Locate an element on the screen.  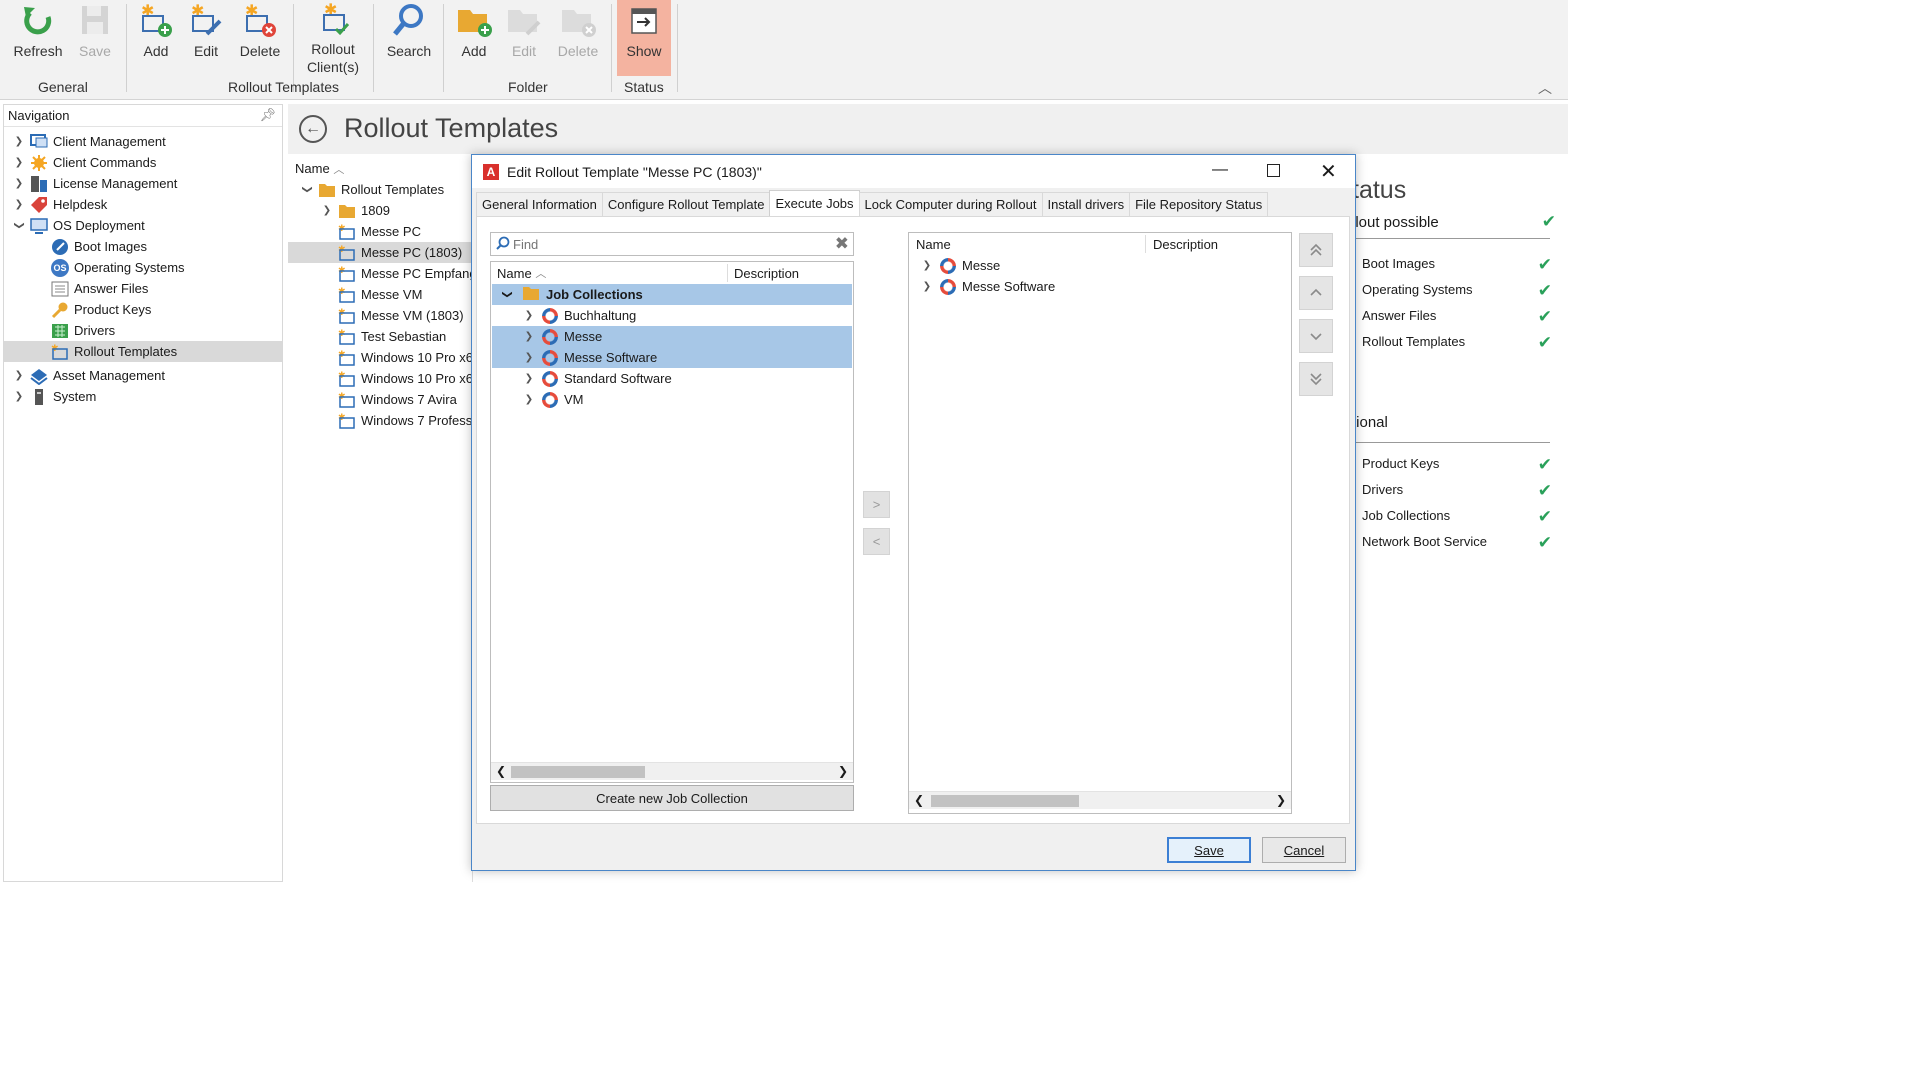
job-item: ❯ Buchhaltung is located at coordinates (672, 315).